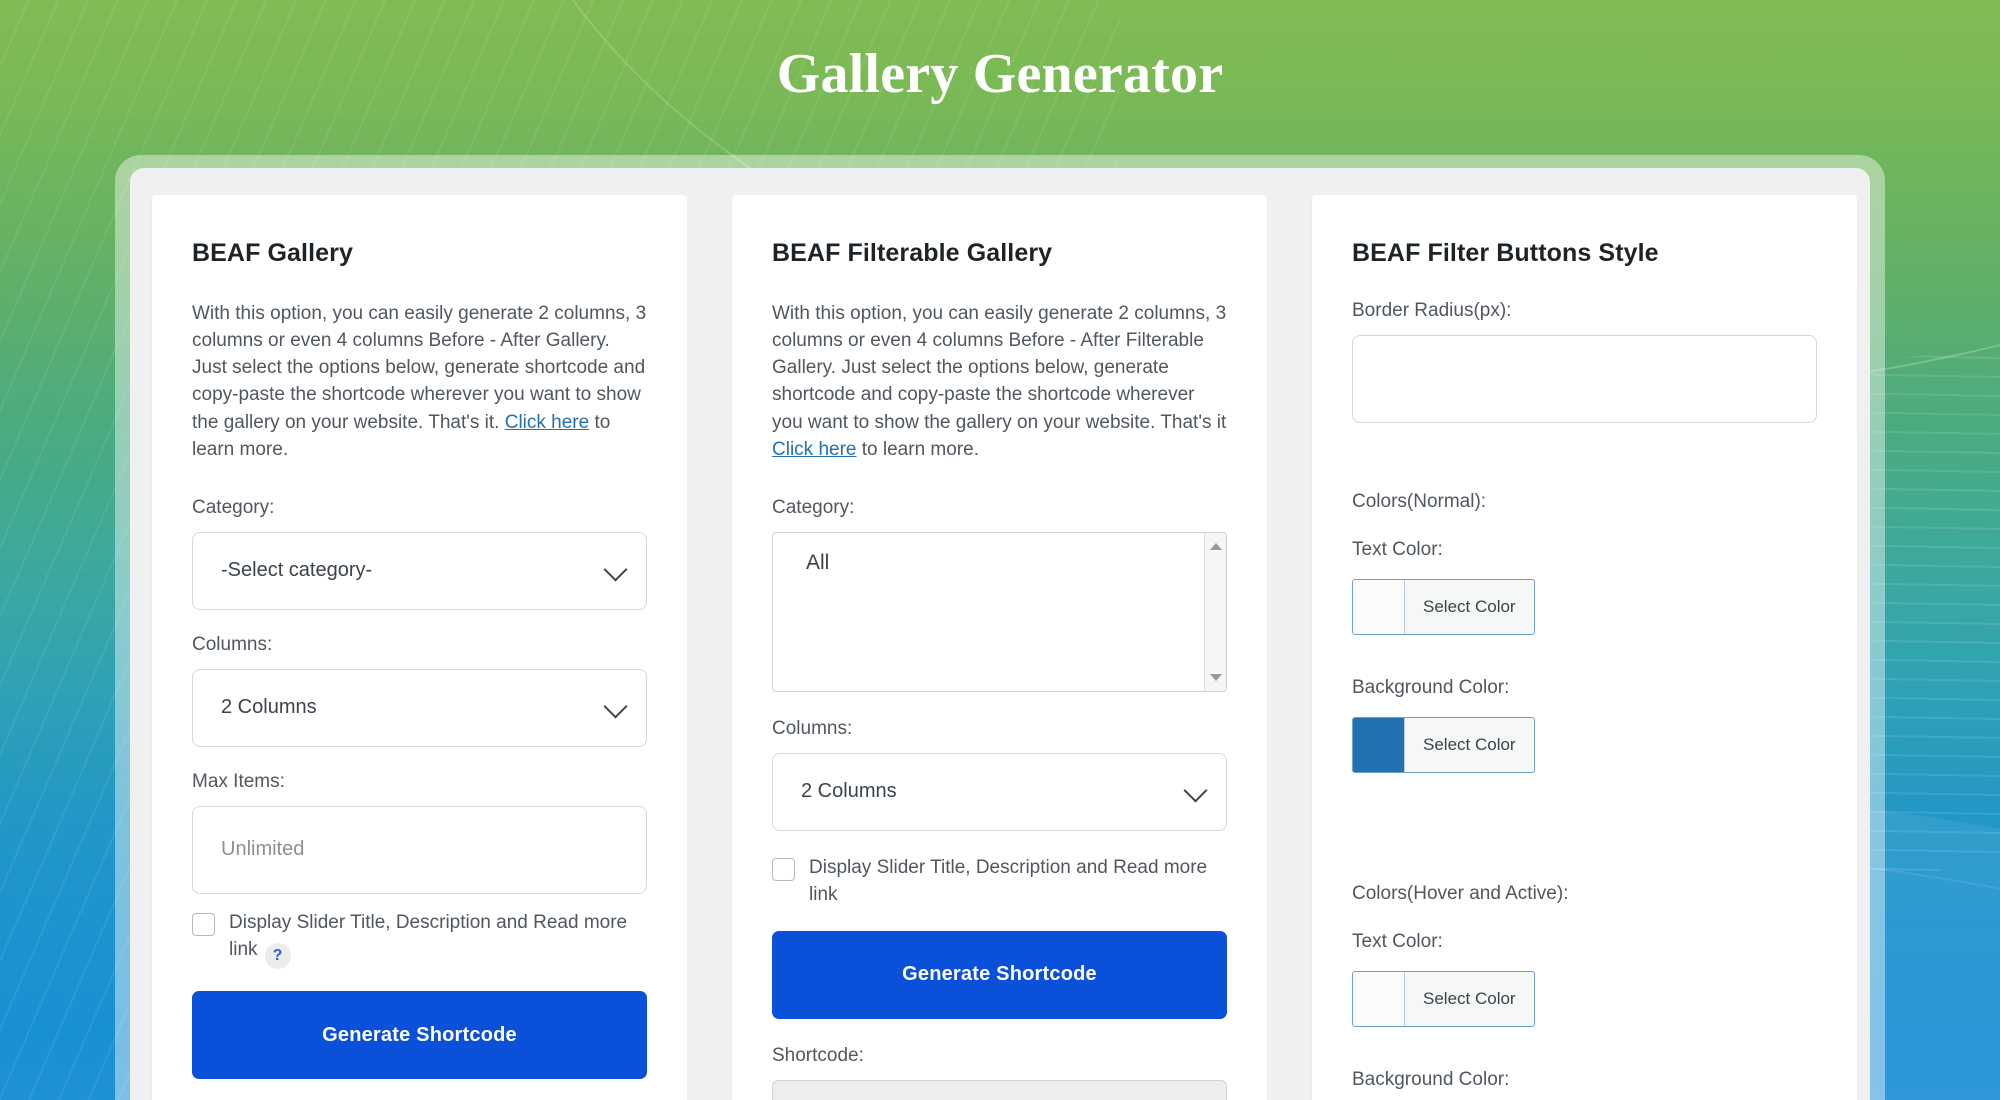 The height and width of the screenshot is (1100, 2000). Describe the element at coordinates (1505, 253) in the screenshot. I see `card-title-filter-buttons-style: BEAF Filter Buttons Style` at that location.